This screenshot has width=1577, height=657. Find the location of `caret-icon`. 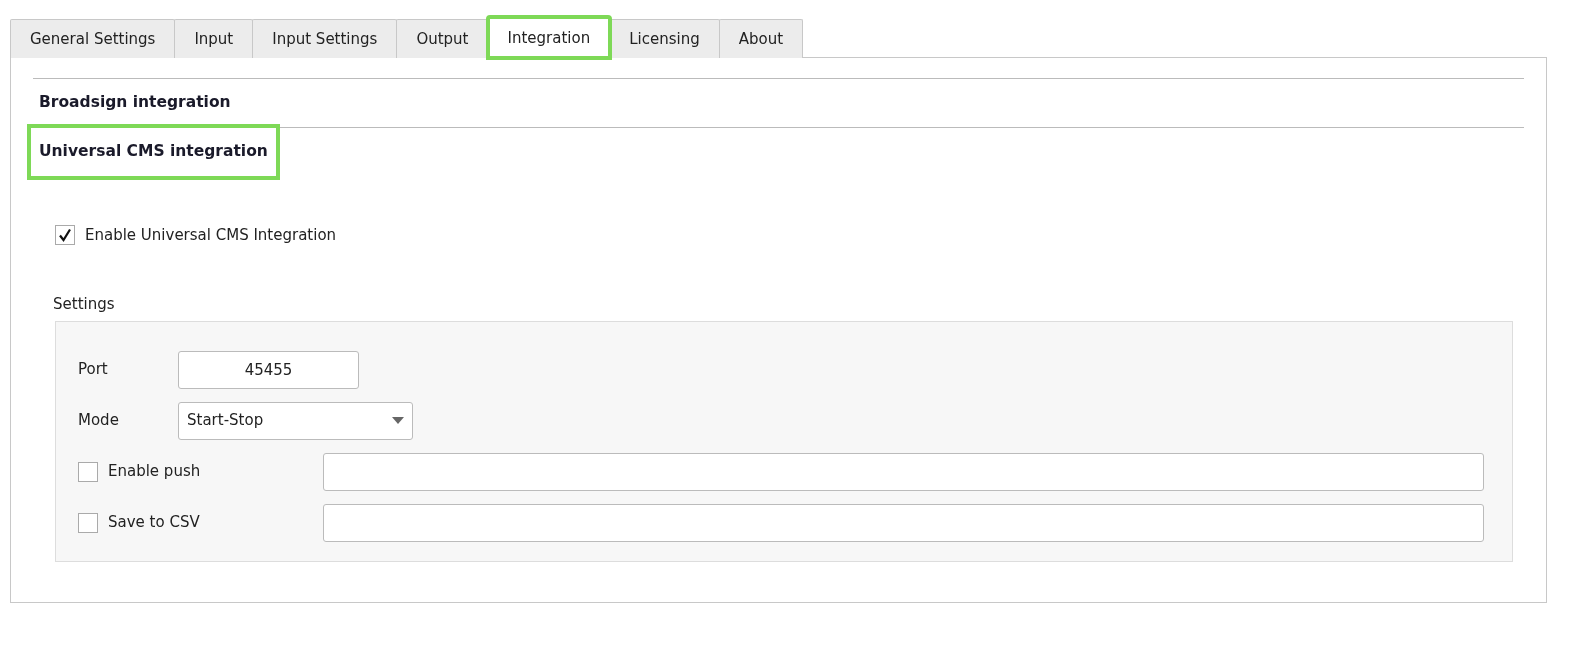

caret-icon is located at coordinates (398, 420).